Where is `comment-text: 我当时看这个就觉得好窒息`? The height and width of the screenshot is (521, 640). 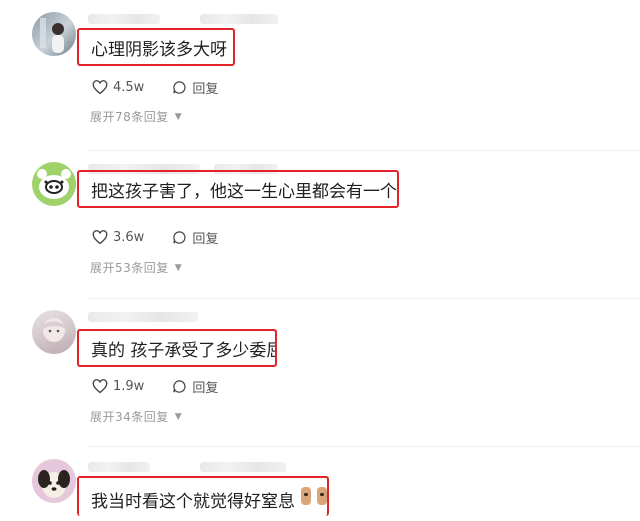
comment-text: 我当时看这个就觉得好窒息 is located at coordinates (203, 496).